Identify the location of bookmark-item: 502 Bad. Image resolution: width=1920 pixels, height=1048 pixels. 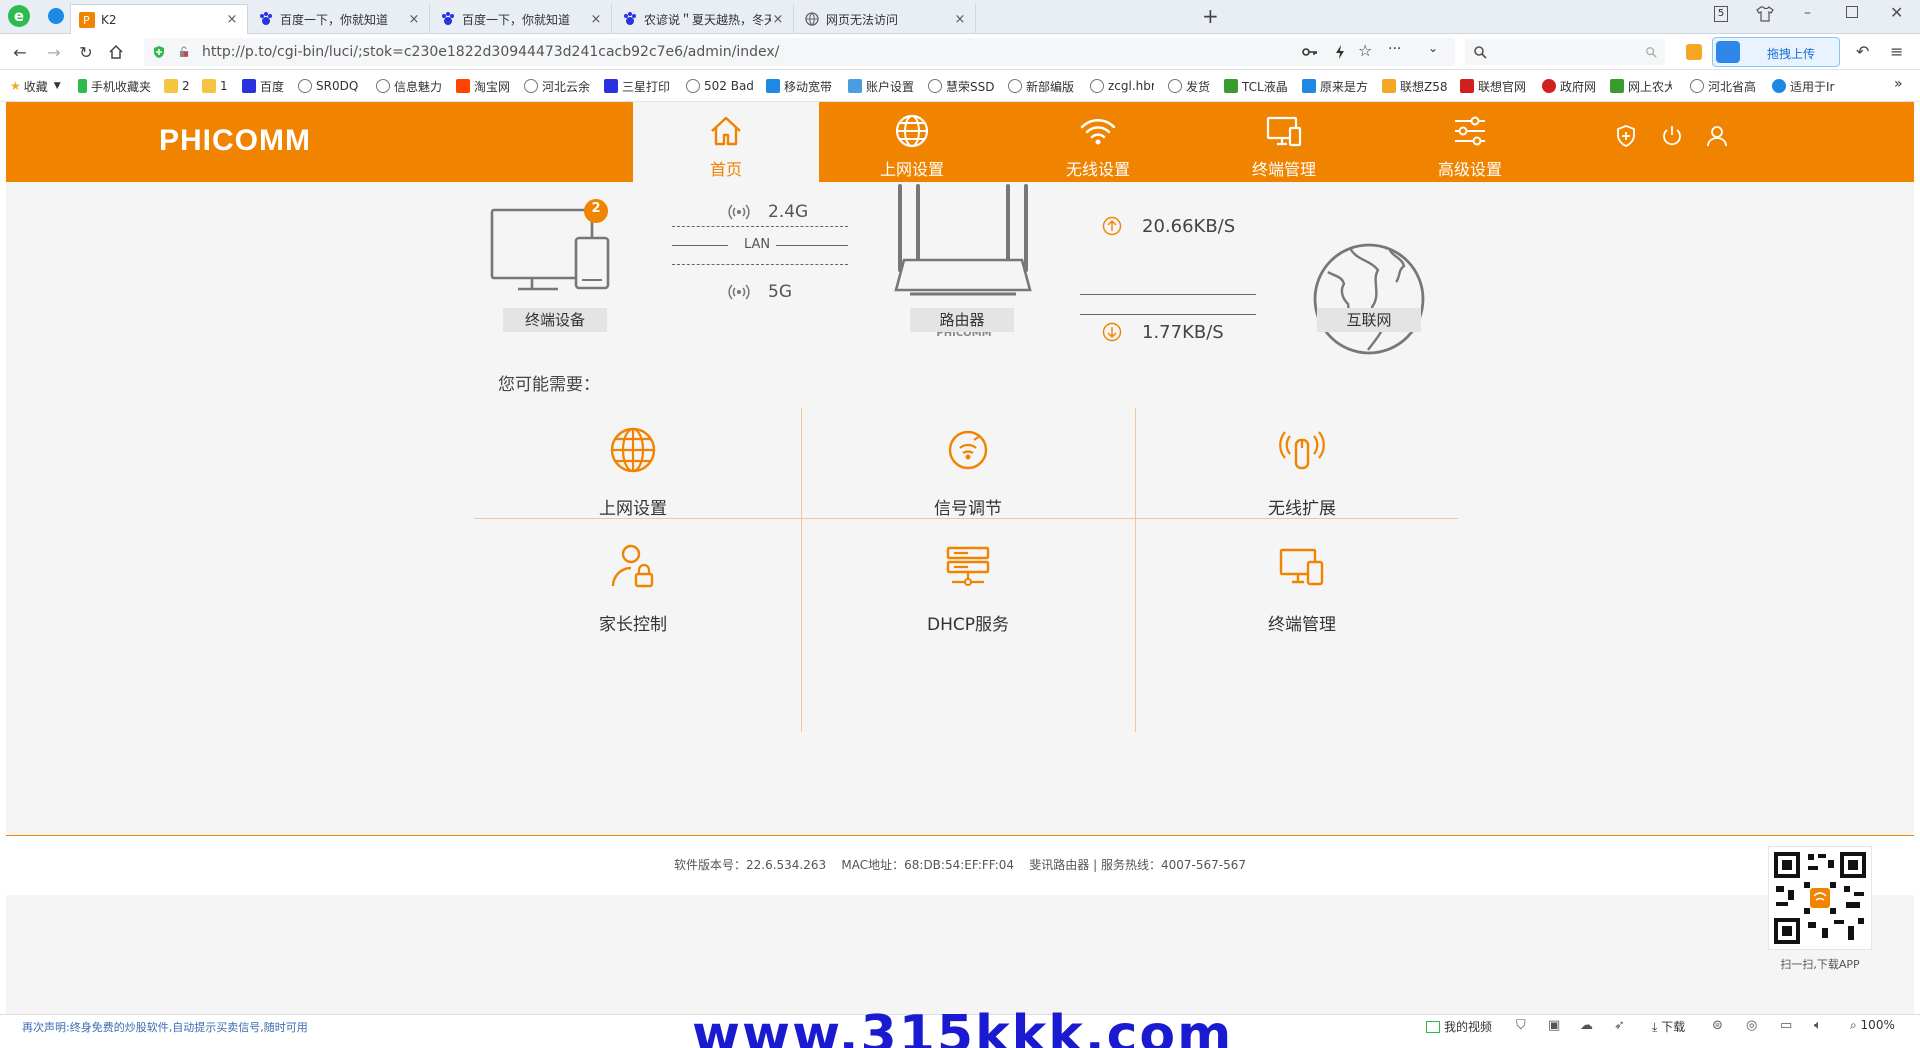
(720, 86).